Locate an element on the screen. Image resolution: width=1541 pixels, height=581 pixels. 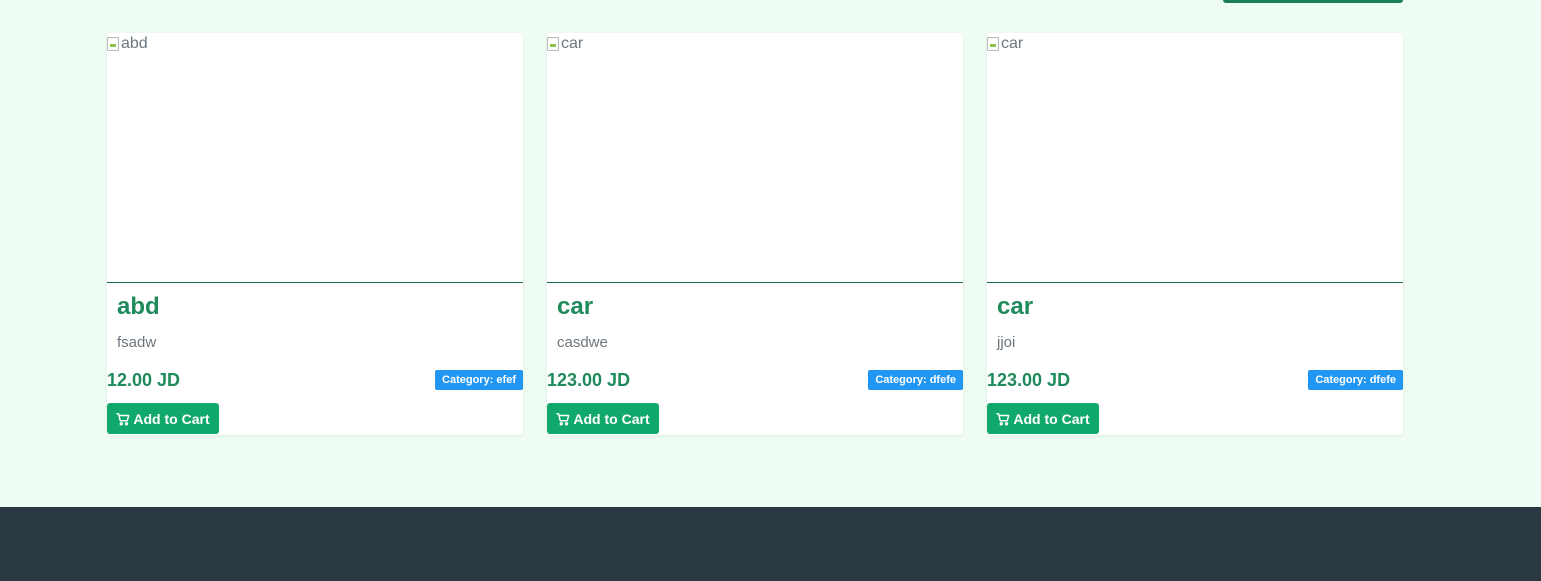
image-alt-text: abd is located at coordinates (134, 43).